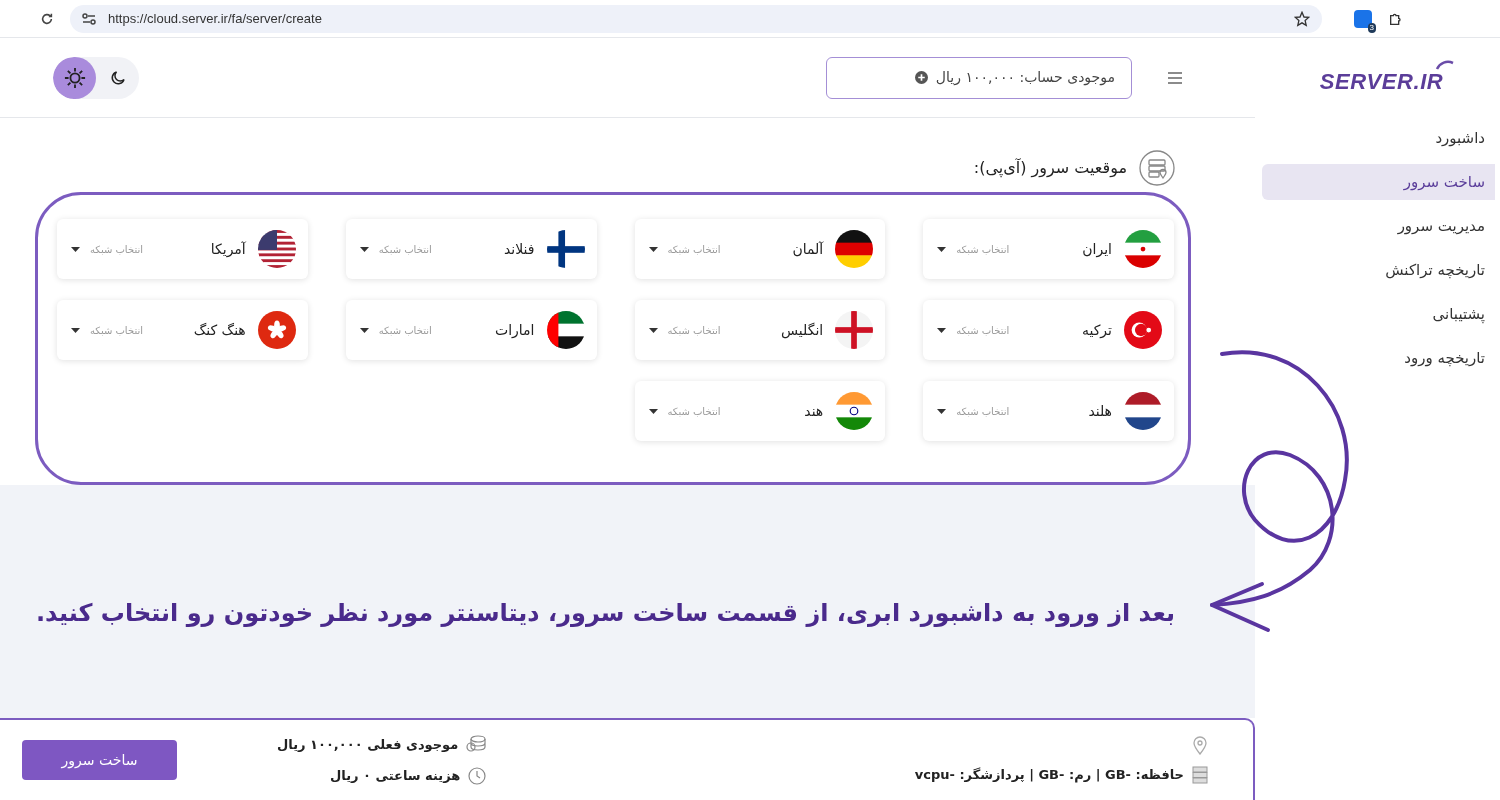 This screenshot has width=1500, height=800. I want to click on section-title: موقعیت سرور (آی‌پی):, so click(1050, 168).